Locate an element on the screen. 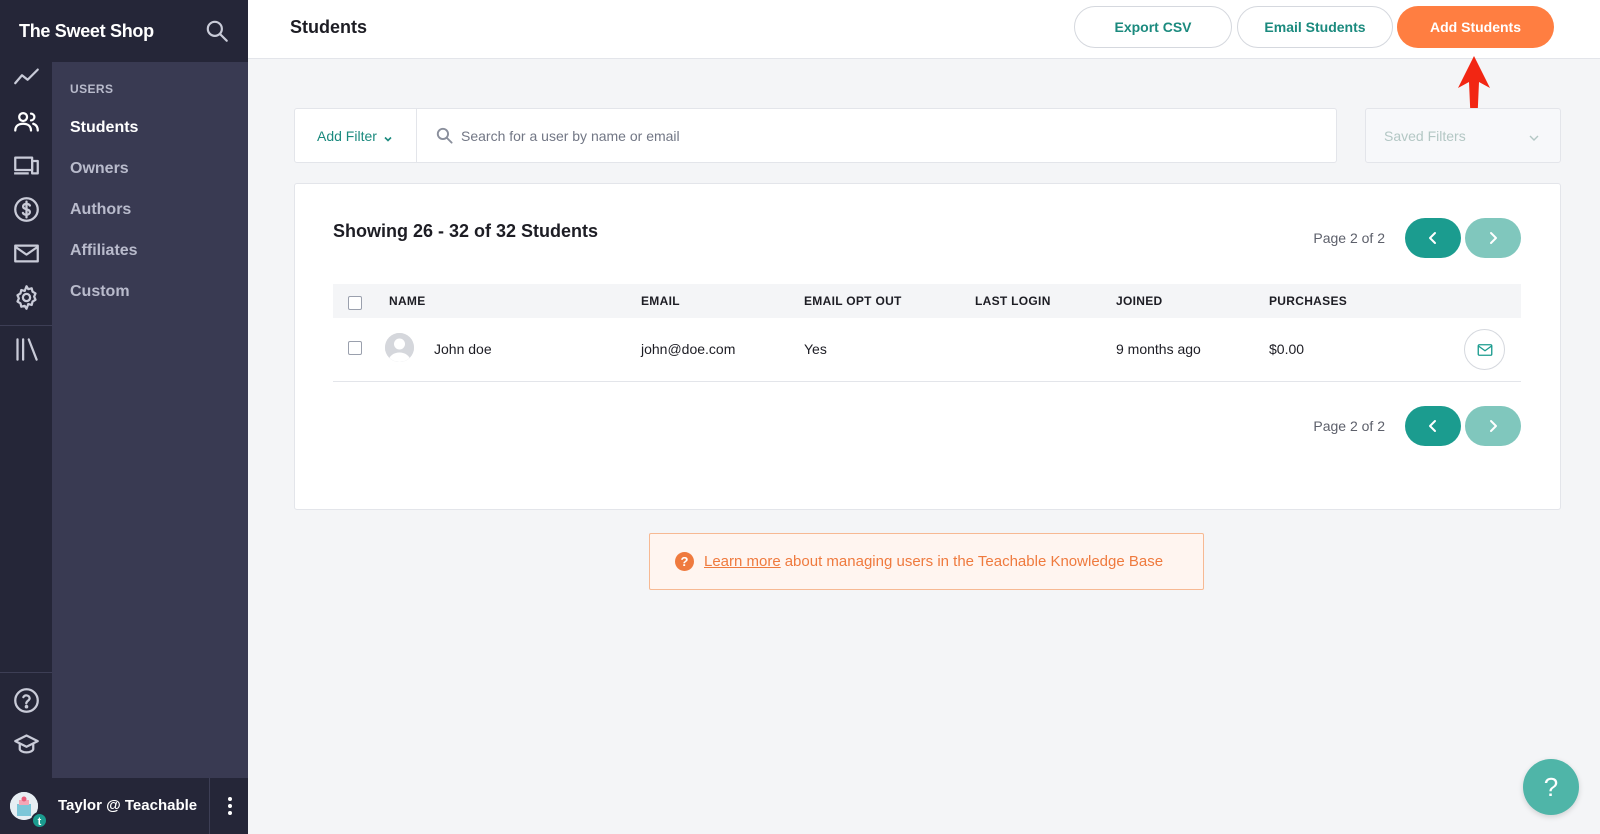  more-vertical-icon is located at coordinates (230, 806).